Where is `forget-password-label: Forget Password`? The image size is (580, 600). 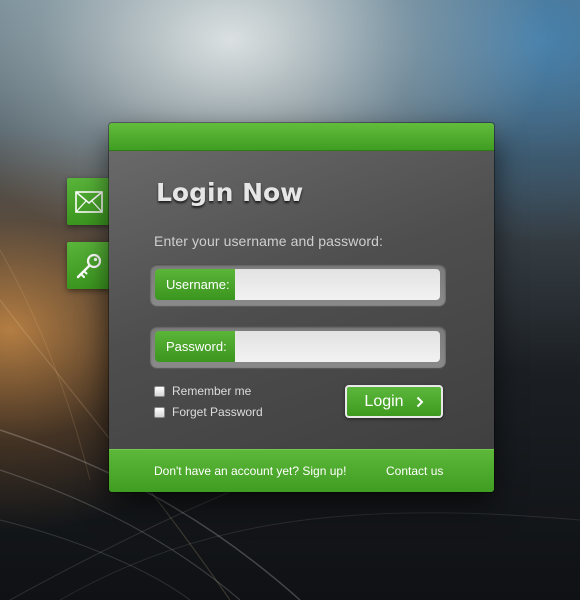
forget-password-label: Forget Password is located at coordinates (217, 412).